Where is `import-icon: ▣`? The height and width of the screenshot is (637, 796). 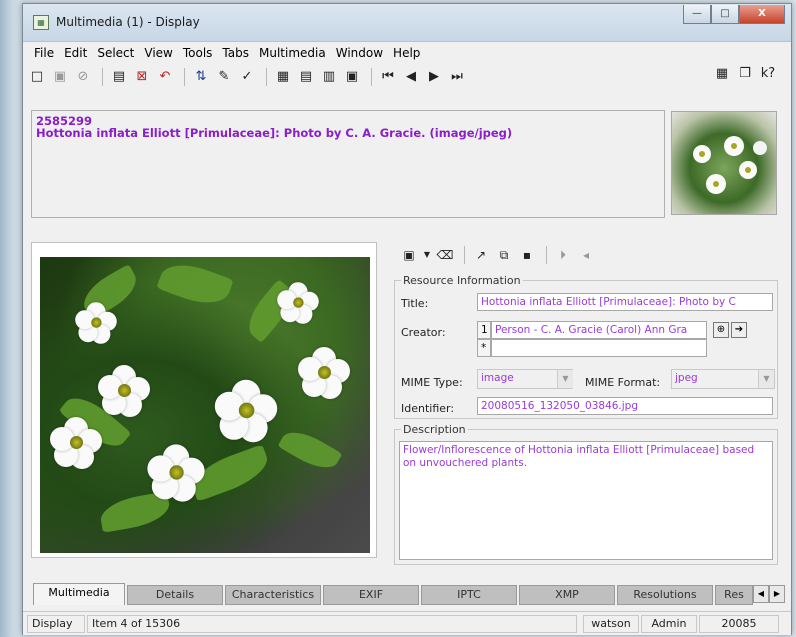
import-icon: ▣ is located at coordinates (409, 255).